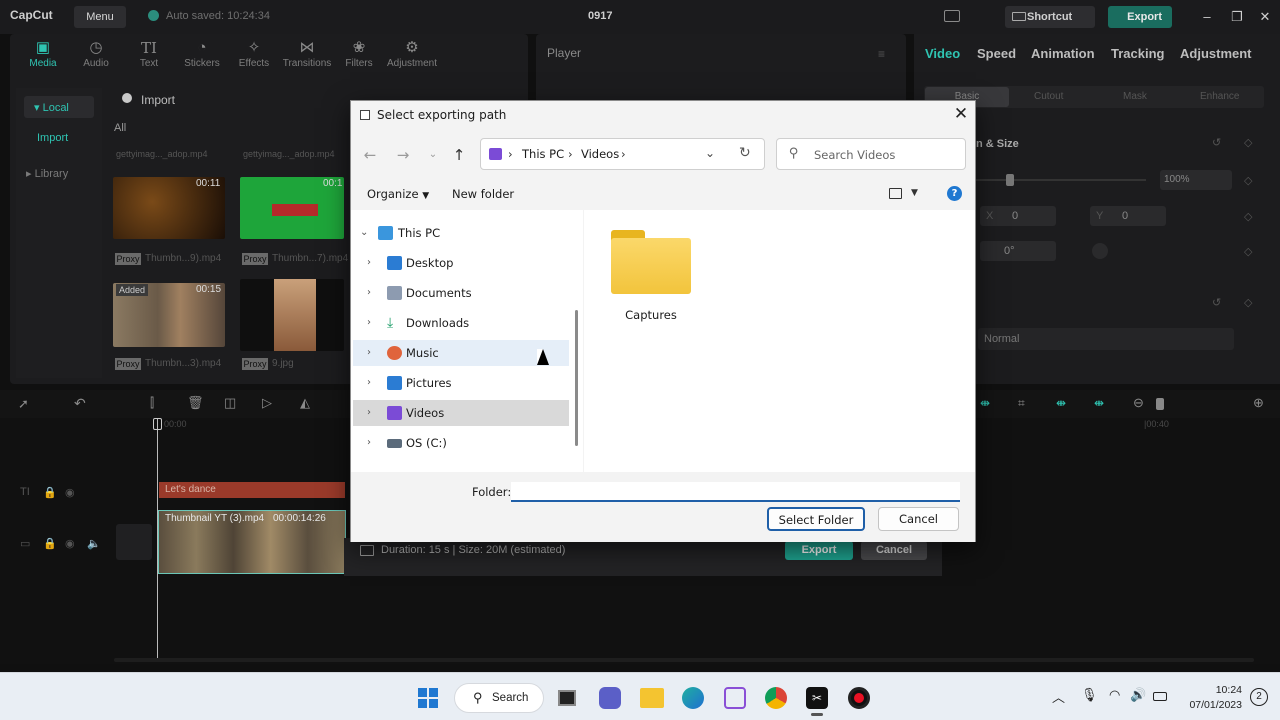 This screenshot has height=720, width=1280. I want to click on cover-button, so click(134, 542).